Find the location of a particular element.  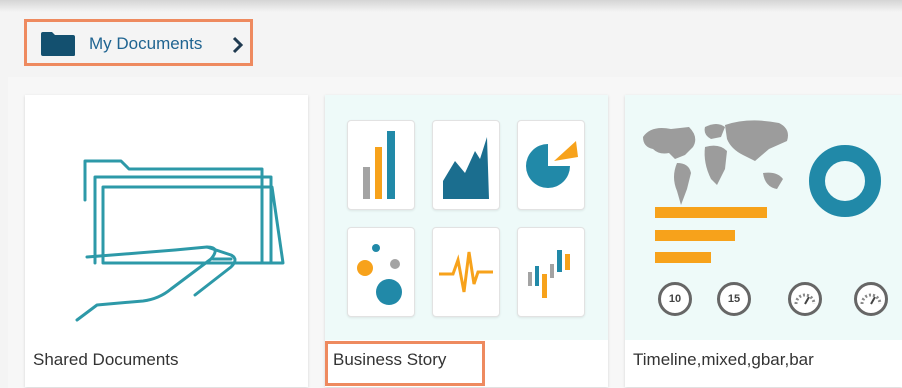

pie-chart-icon is located at coordinates (552, 164).